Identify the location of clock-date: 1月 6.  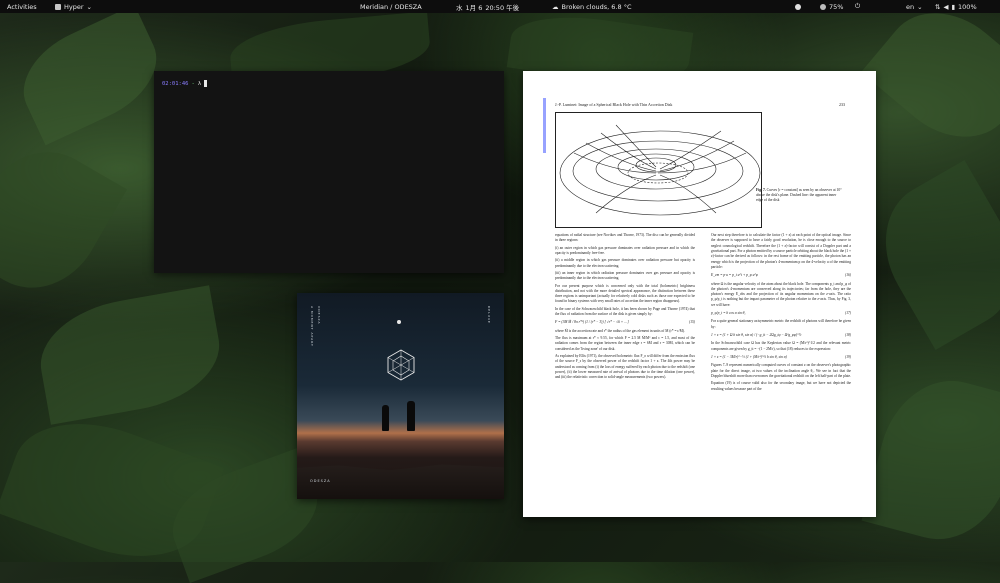
(474, 7).